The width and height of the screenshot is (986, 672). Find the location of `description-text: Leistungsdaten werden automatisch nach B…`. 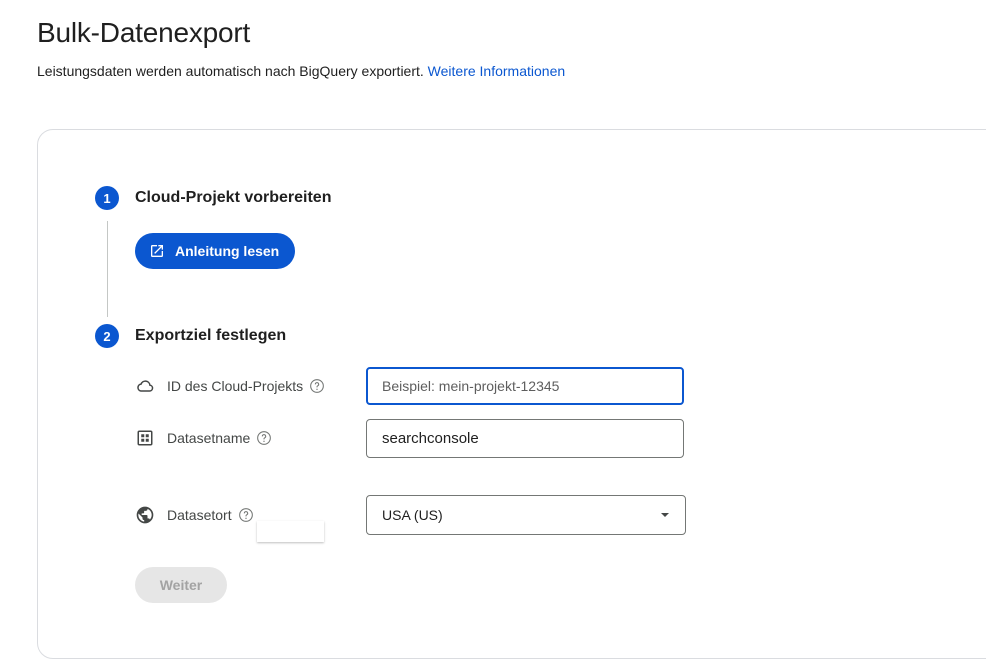

description-text: Leistungsdaten werden automatisch nach B… is located at coordinates (230, 71).